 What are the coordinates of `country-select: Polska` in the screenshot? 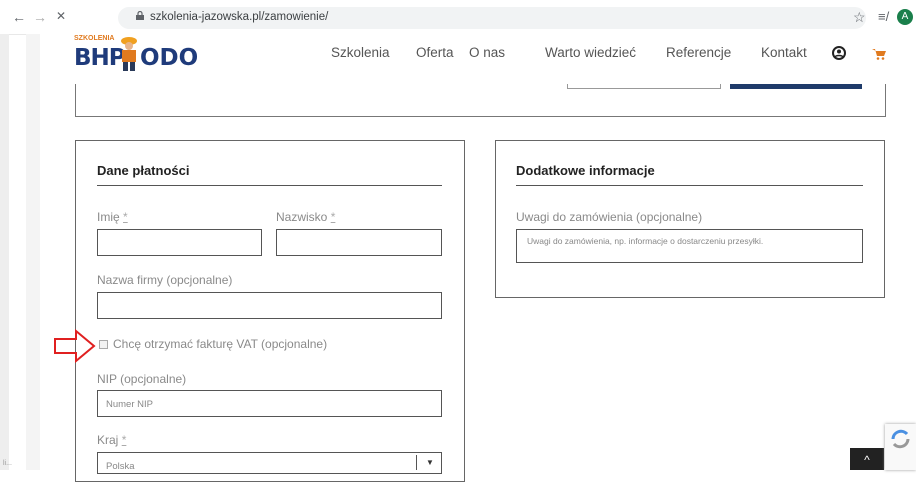 It's located at (269, 463).